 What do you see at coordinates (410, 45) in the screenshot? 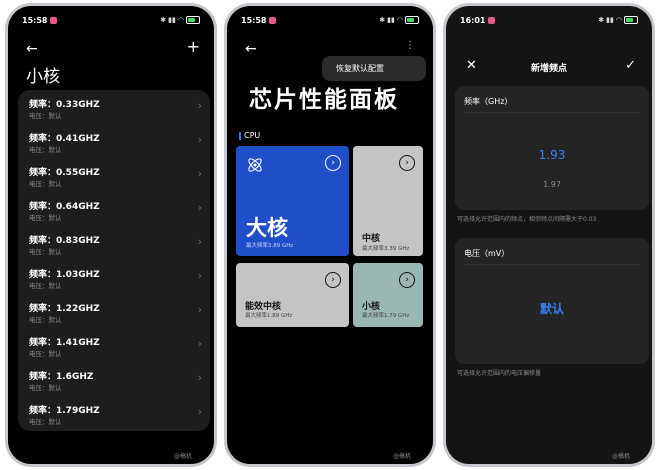
I see `more-vertical-icon: ⋮` at bounding box center [410, 45].